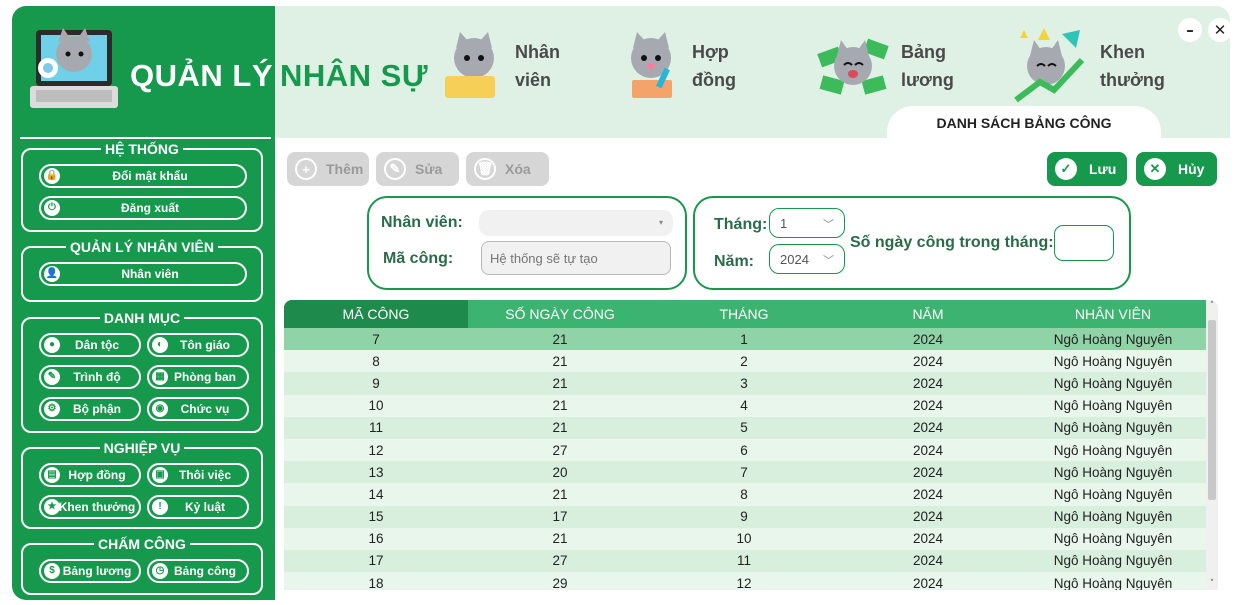 This screenshot has height=605, width=1241. I want to click on group-quan-ly-nhan-vien: QUẢN LÝ NHÂN VIÊN 👤 Nhân viên, so click(142, 270).